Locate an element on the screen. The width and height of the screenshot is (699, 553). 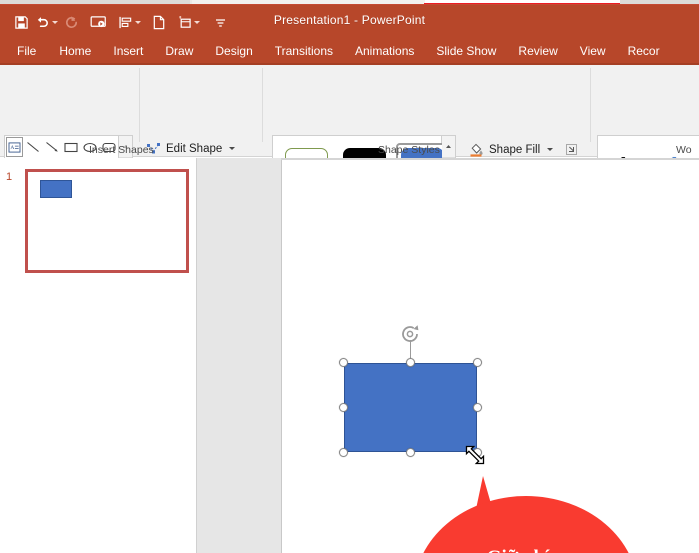
title-bar: Presentation1 - PowerPoint is located at coordinates (349, 21).